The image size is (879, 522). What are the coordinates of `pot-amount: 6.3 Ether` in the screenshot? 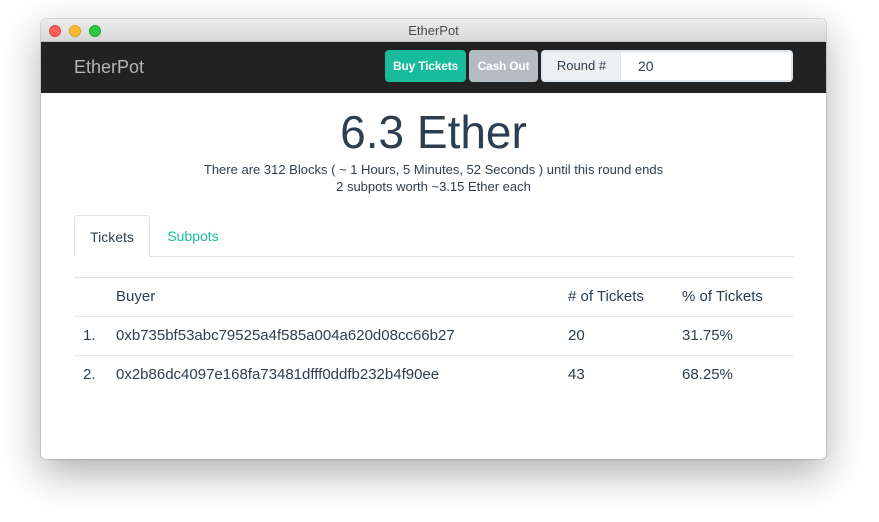 It's located at (433, 132).